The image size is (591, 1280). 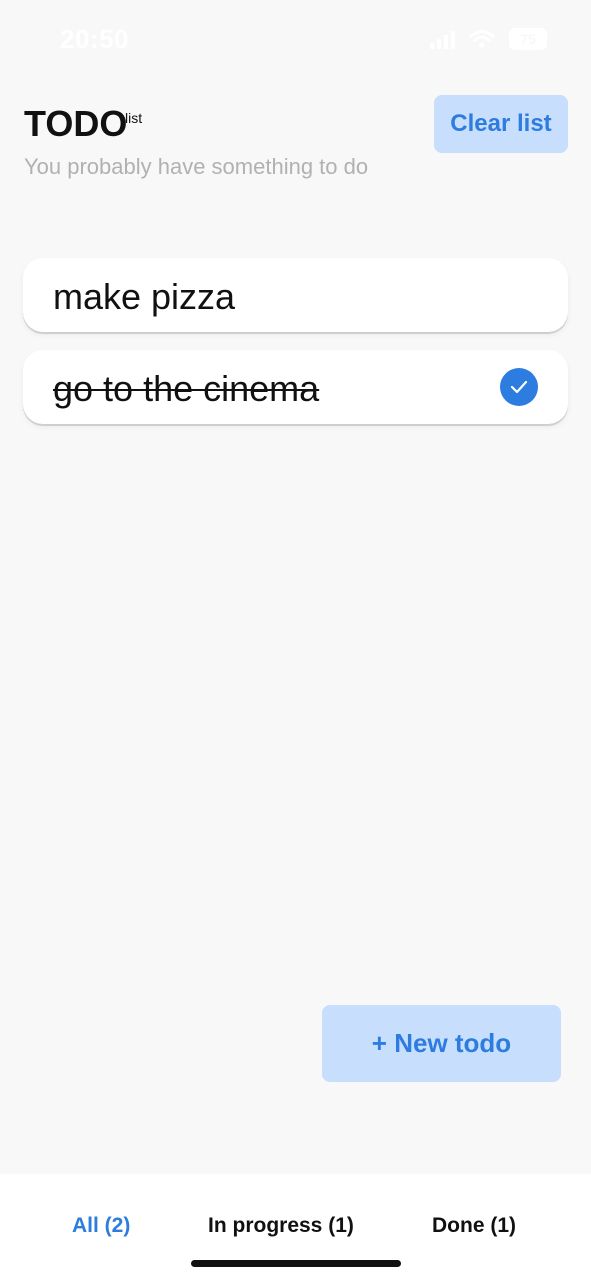 I want to click on todo-list: make pizza go to the cinema, so click(x=295, y=350).